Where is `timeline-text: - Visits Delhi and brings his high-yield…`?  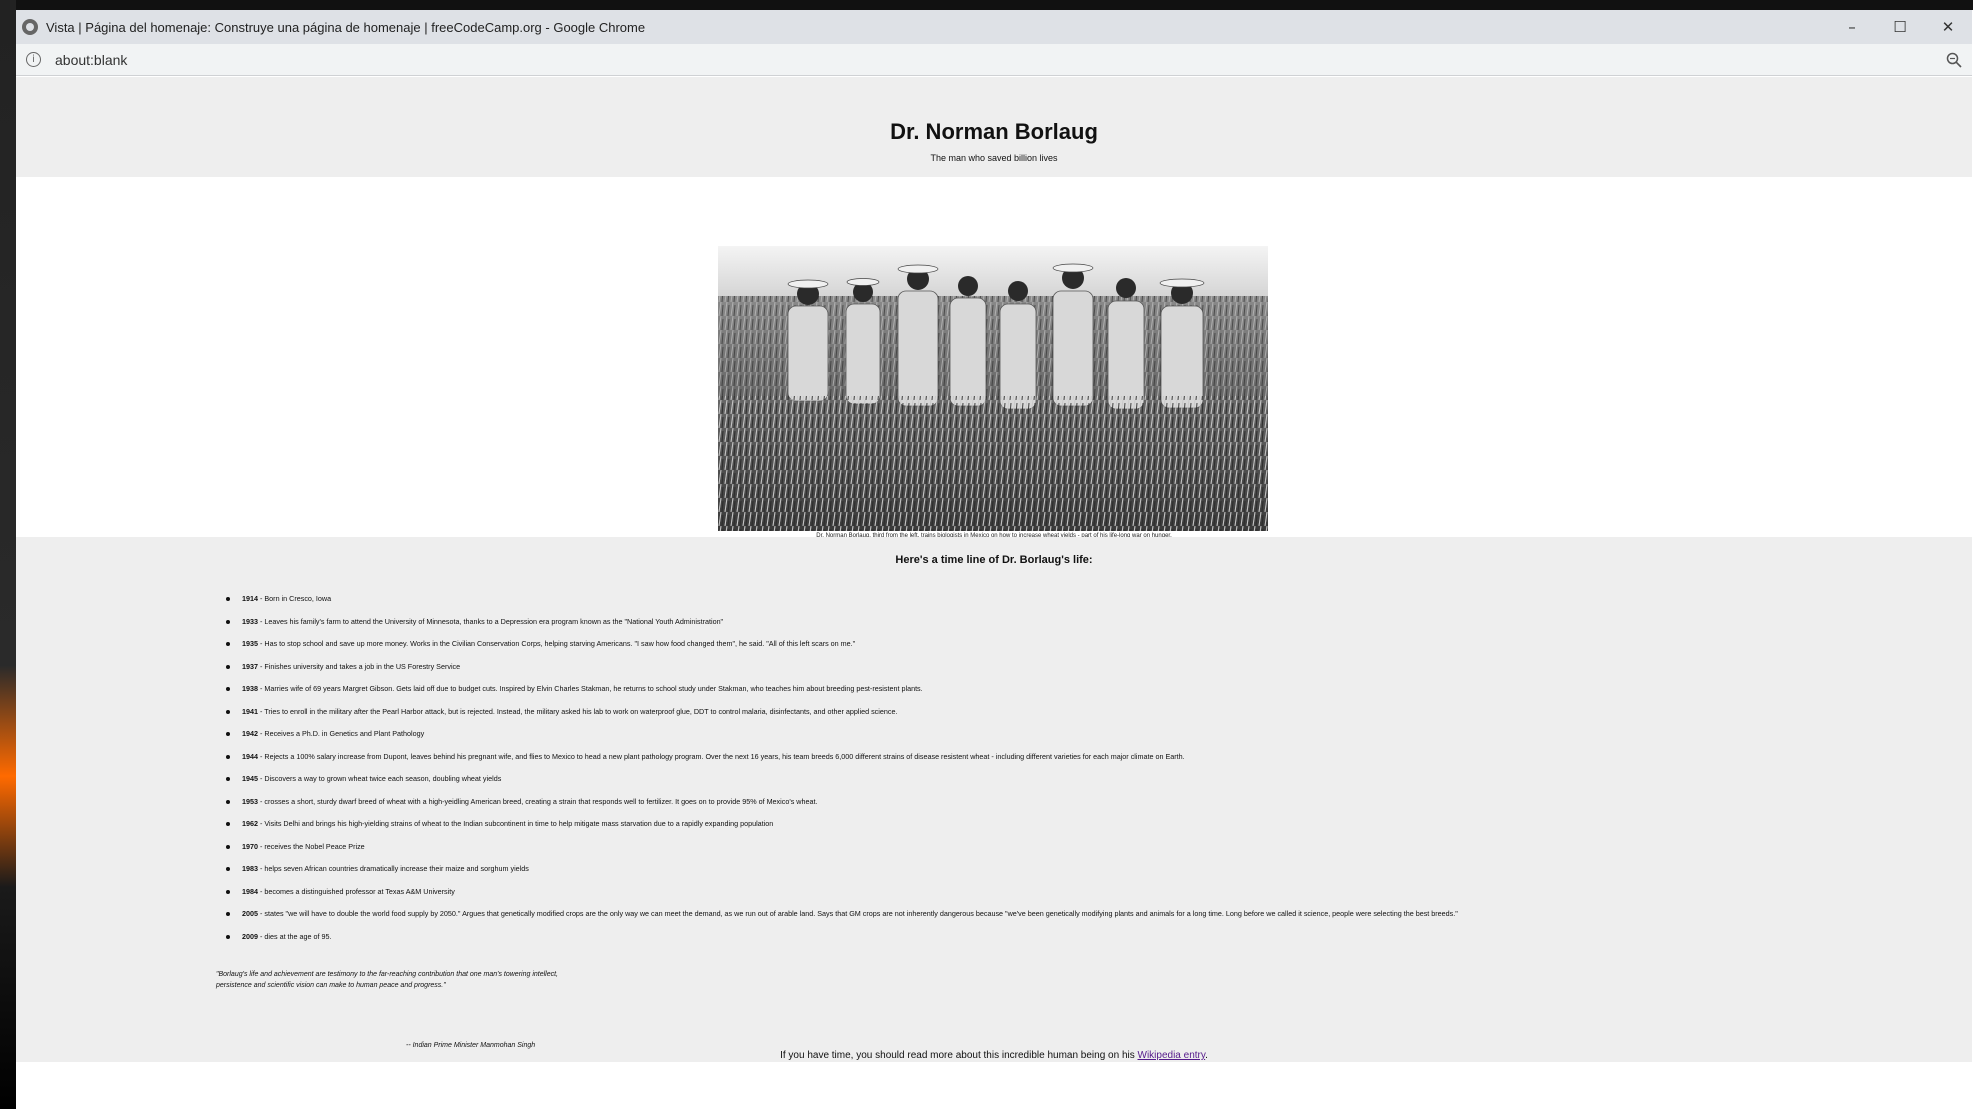
timeline-text: - Visits Delhi and brings his high-yield… is located at coordinates (516, 823).